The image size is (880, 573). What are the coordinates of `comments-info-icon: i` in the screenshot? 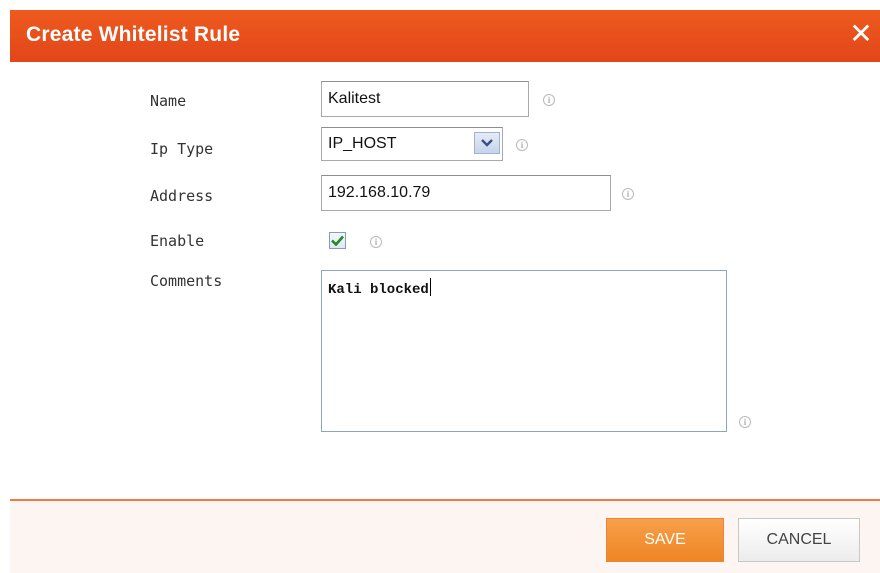 It's located at (745, 422).